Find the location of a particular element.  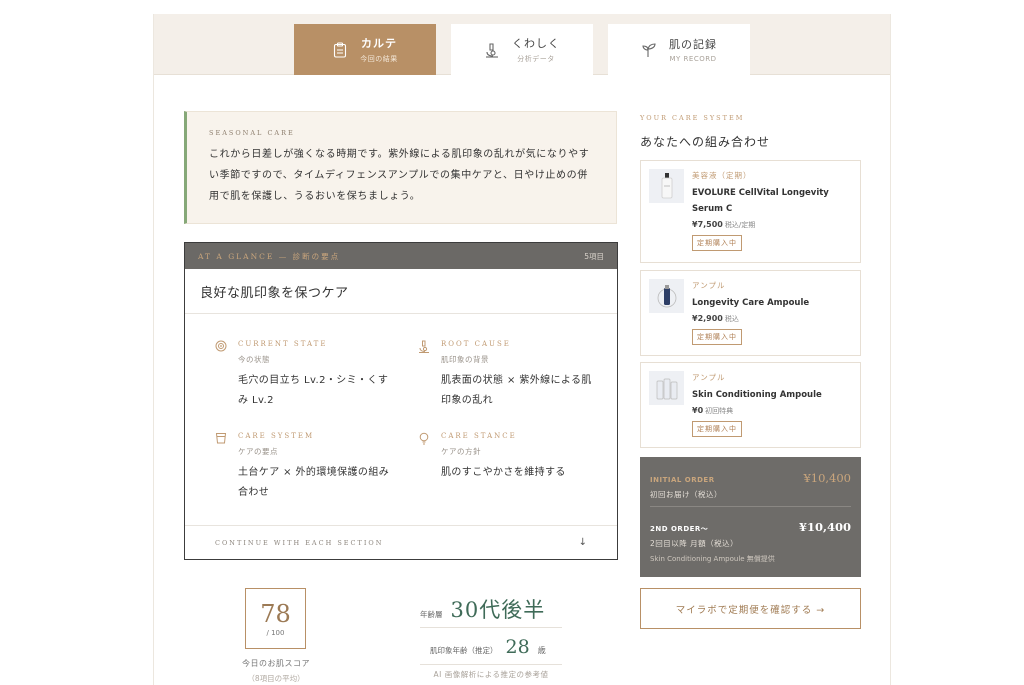

skin-score-note: （8項目の平均） is located at coordinates (276, 678).